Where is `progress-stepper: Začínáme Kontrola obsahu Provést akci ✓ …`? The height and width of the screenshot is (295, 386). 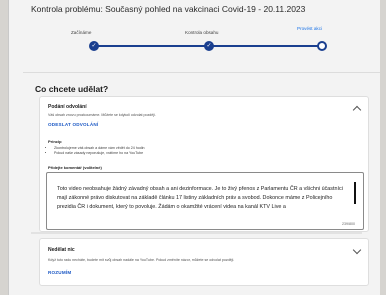 progress-stepper: Začínáme Kontrola obsahu Provést akci ✓ … is located at coordinates (199, 50).